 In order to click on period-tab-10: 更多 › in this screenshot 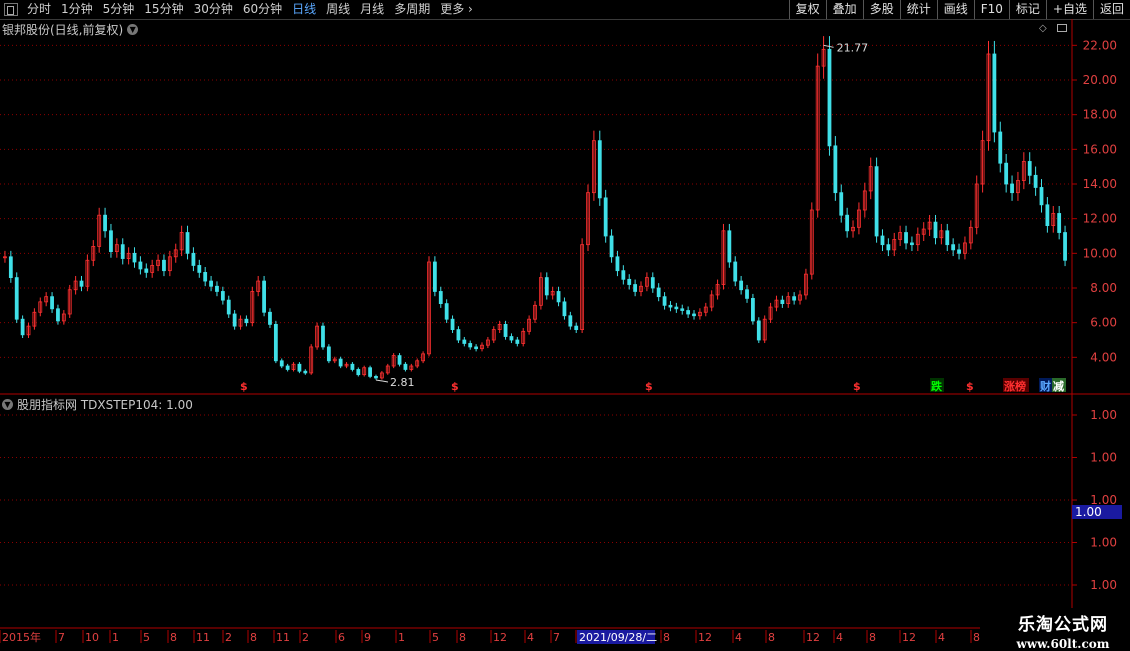, I will do `click(456, 9)`.